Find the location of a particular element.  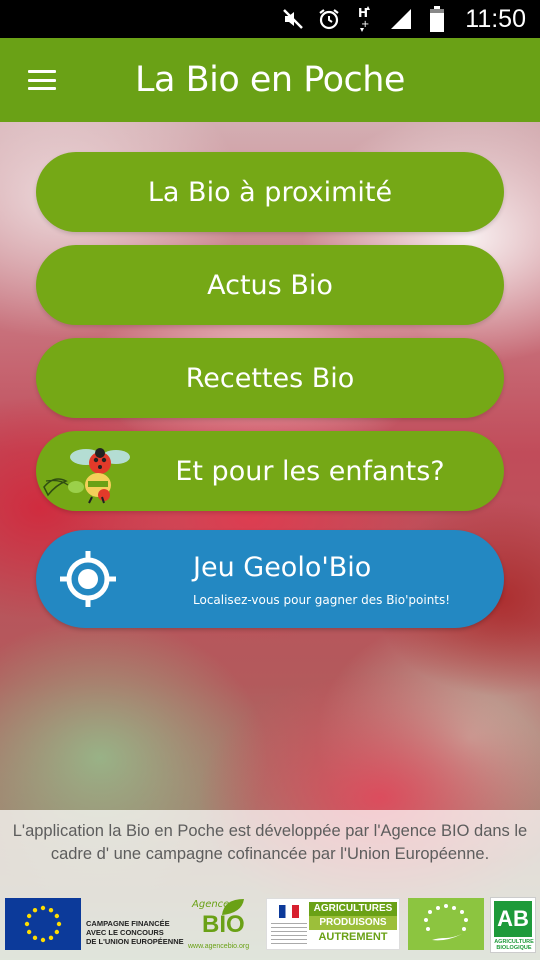

battery-icon is located at coordinates (437, 19).